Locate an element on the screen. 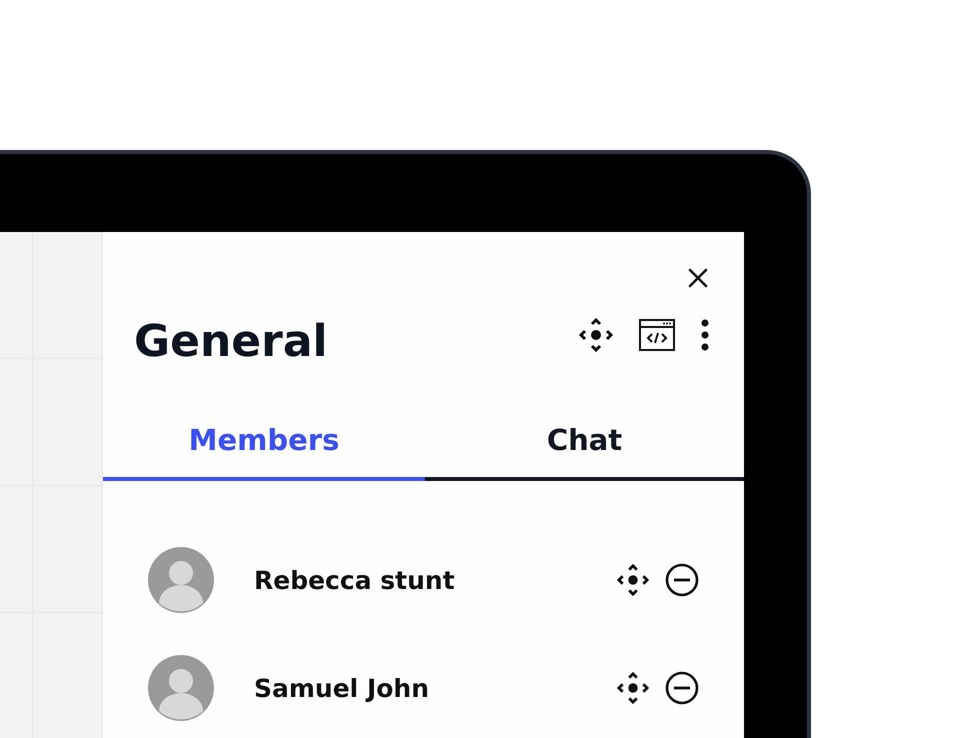  tab: Chat is located at coordinates (584, 452).